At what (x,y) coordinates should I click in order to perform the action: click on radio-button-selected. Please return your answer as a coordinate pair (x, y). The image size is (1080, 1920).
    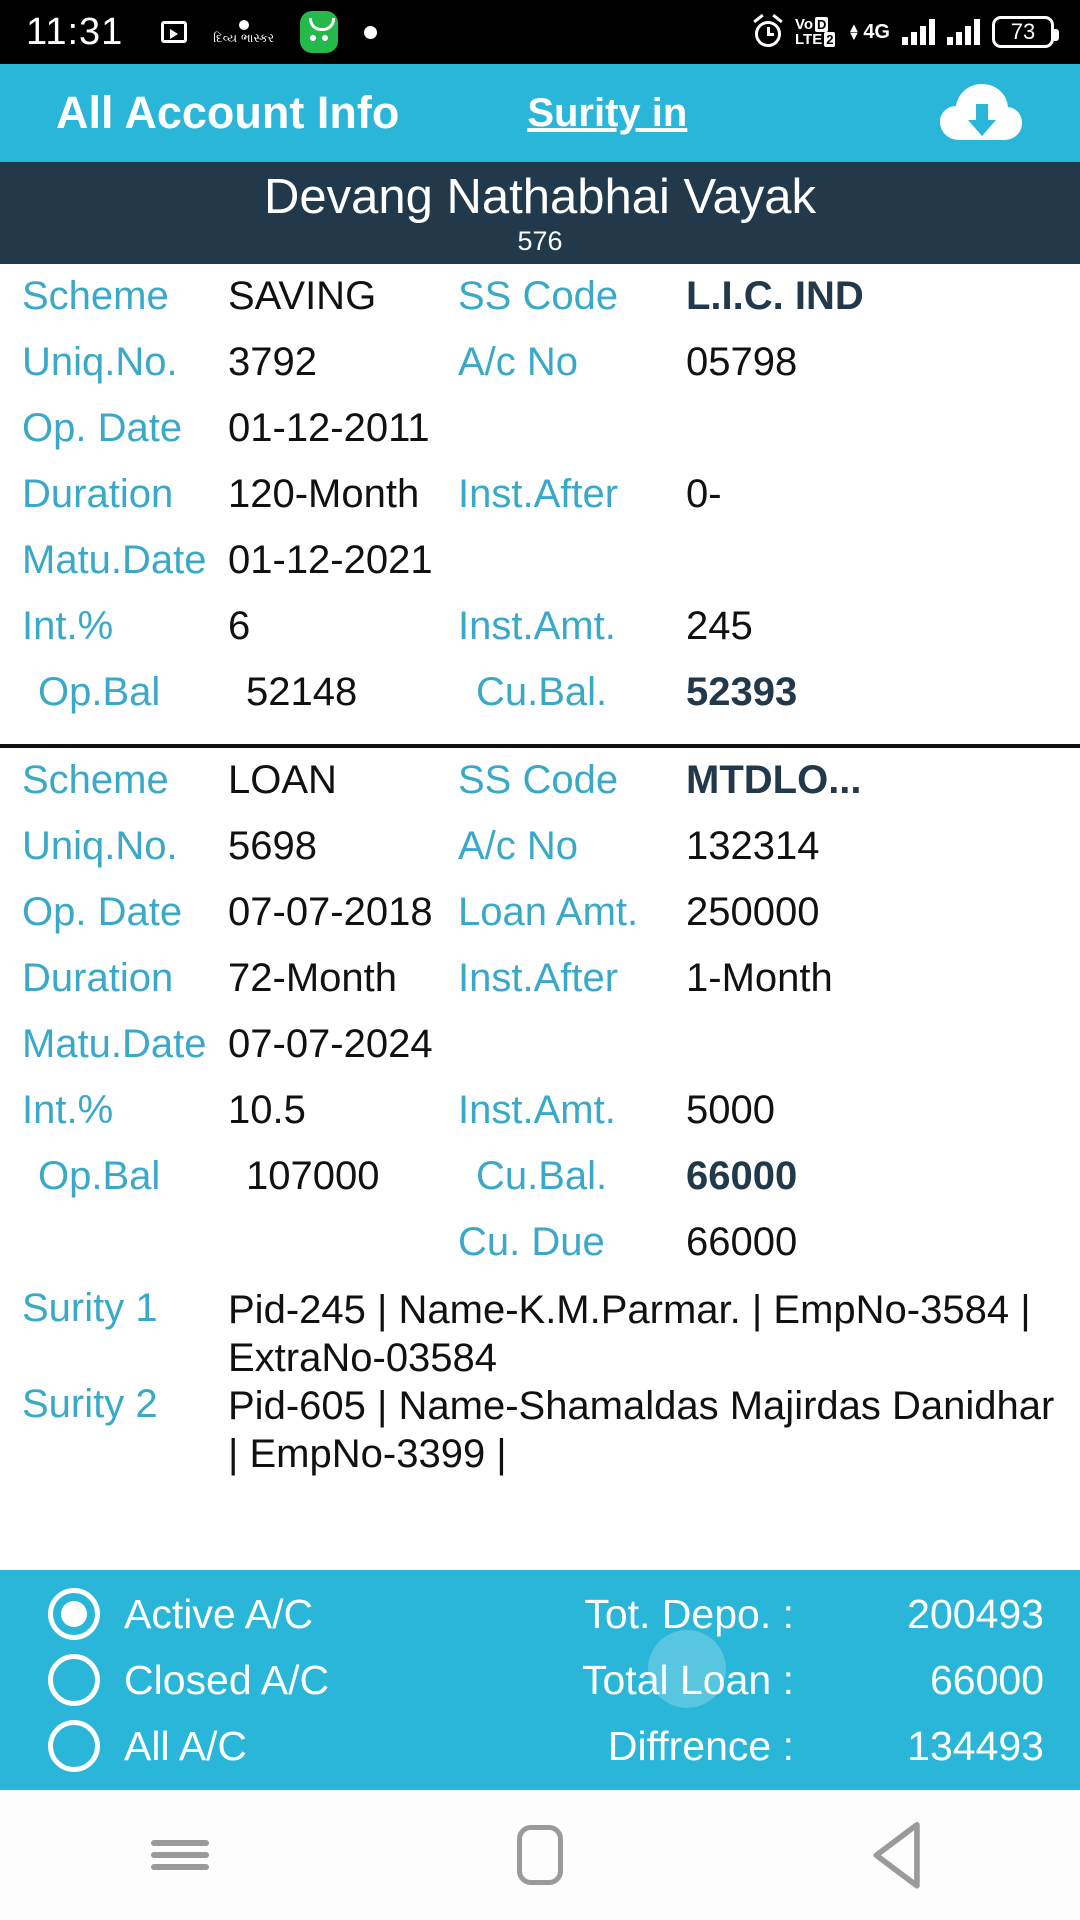
    Looking at the image, I should click on (74, 1614).